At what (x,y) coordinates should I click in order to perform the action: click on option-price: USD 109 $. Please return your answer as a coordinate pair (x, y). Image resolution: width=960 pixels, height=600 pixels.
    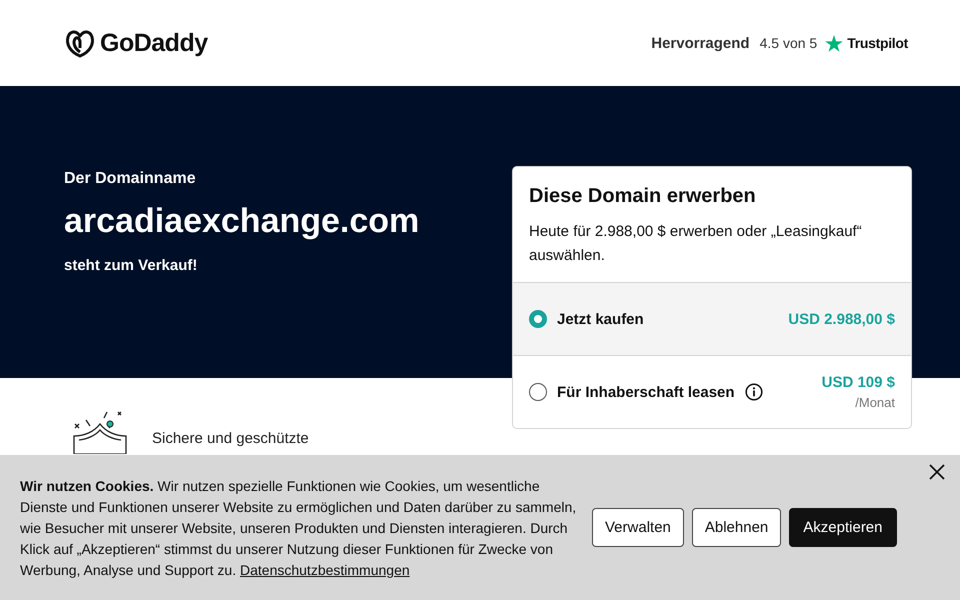
    Looking at the image, I should click on (858, 382).